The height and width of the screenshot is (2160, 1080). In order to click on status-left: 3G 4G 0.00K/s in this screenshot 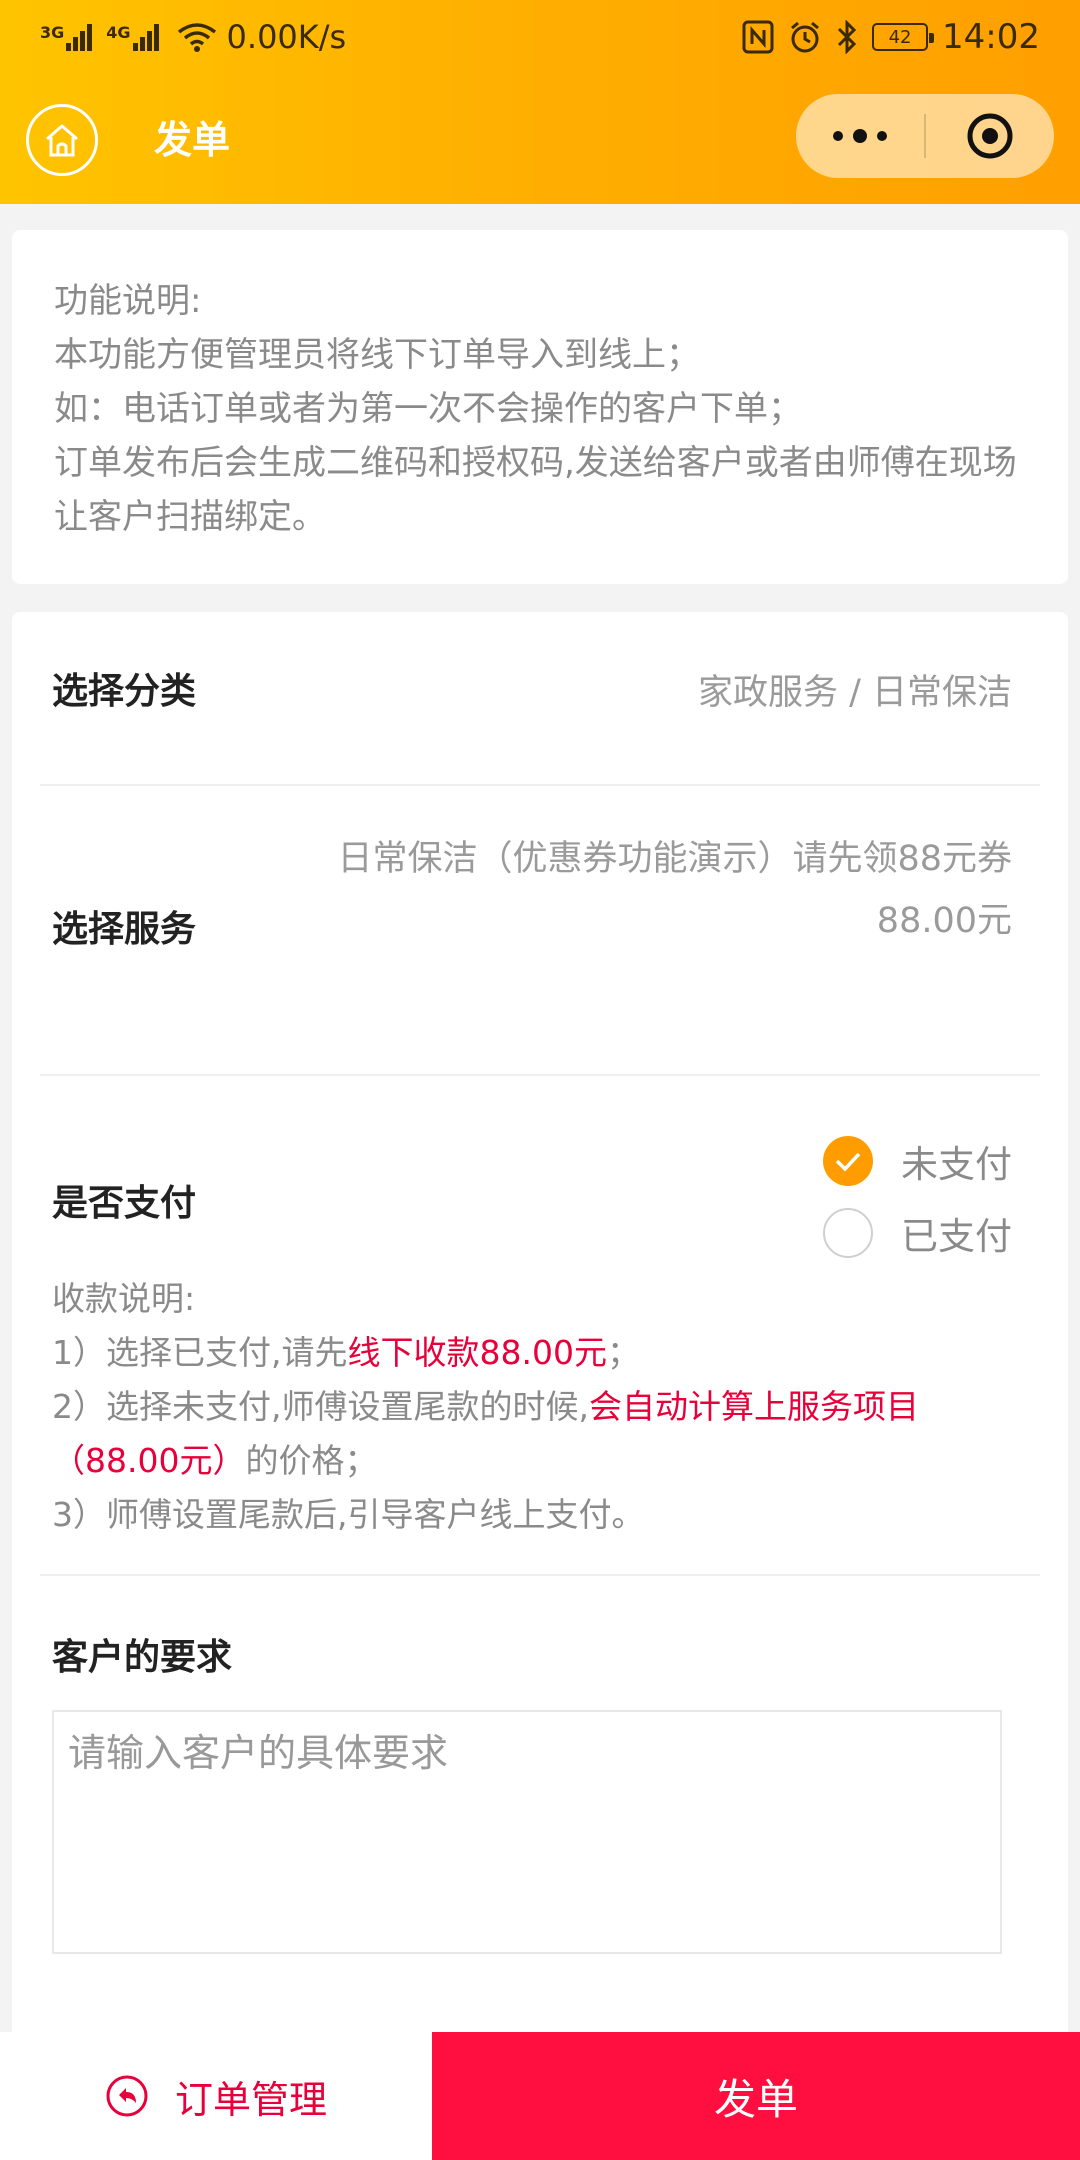, I will do `click(193, 37)`.